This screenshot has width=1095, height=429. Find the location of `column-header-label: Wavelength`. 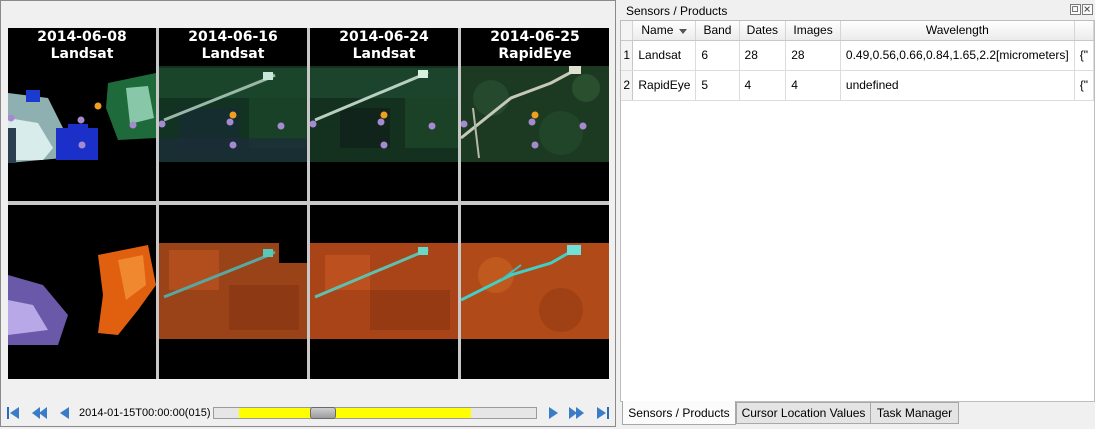

column-header-label: Wavelength is located at coordinates (957, 30).